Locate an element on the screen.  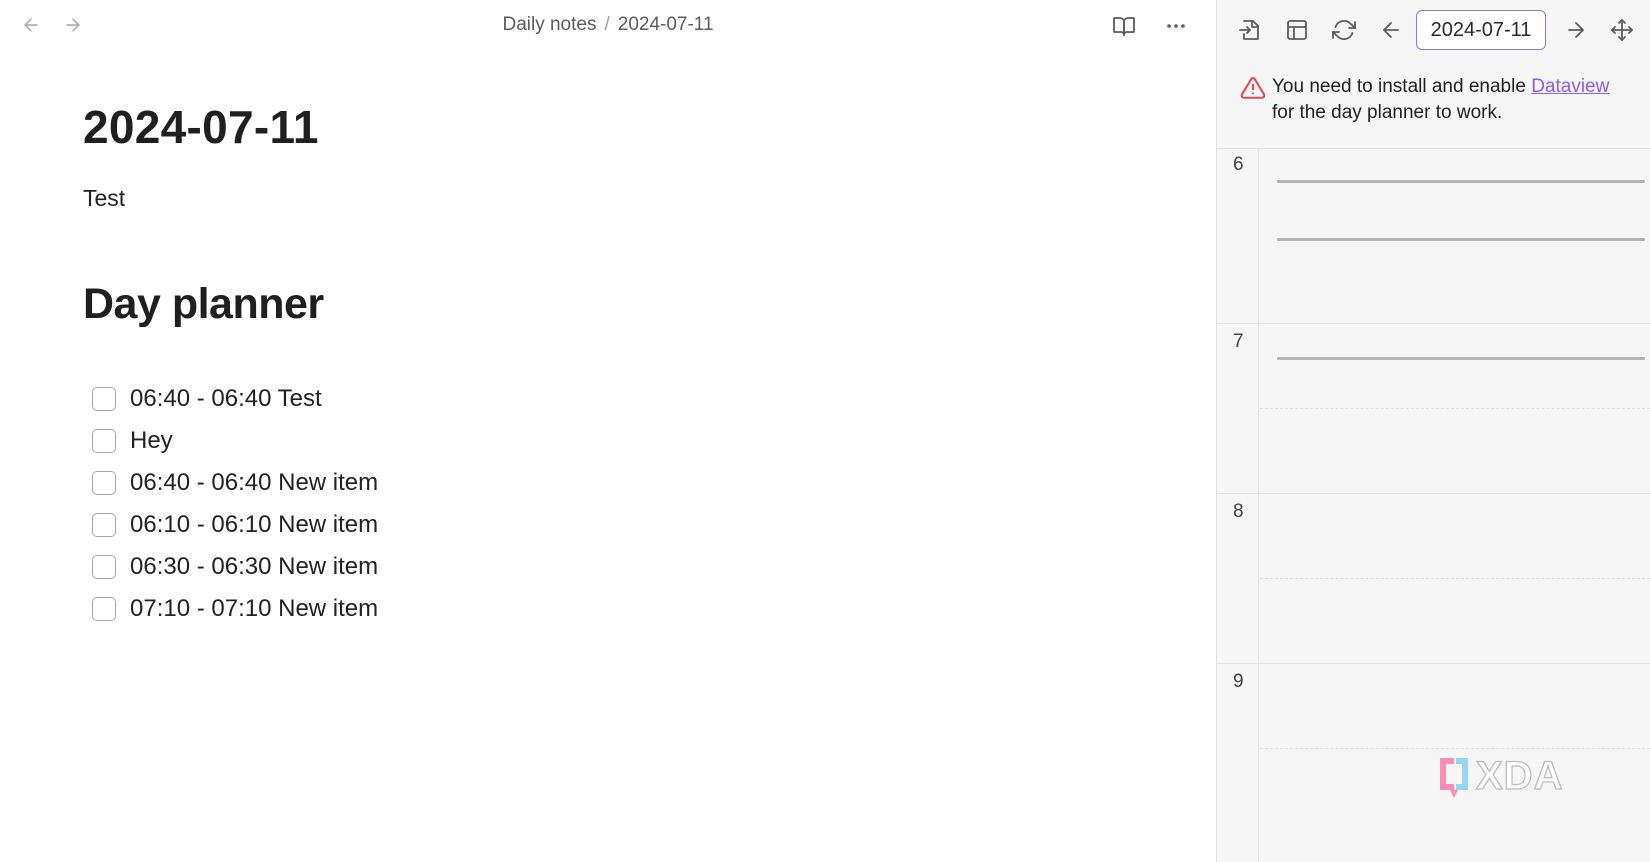
move-button is located at coordinates (1622, 30).